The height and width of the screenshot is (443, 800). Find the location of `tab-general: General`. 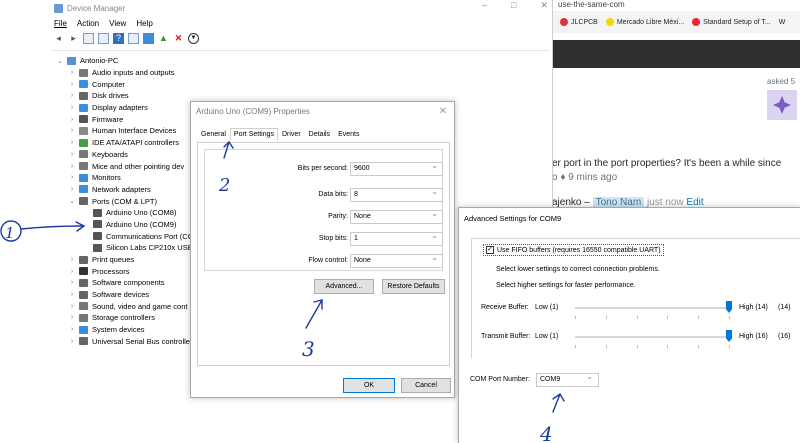

tab-general: General is located at coordinates (213, 134).